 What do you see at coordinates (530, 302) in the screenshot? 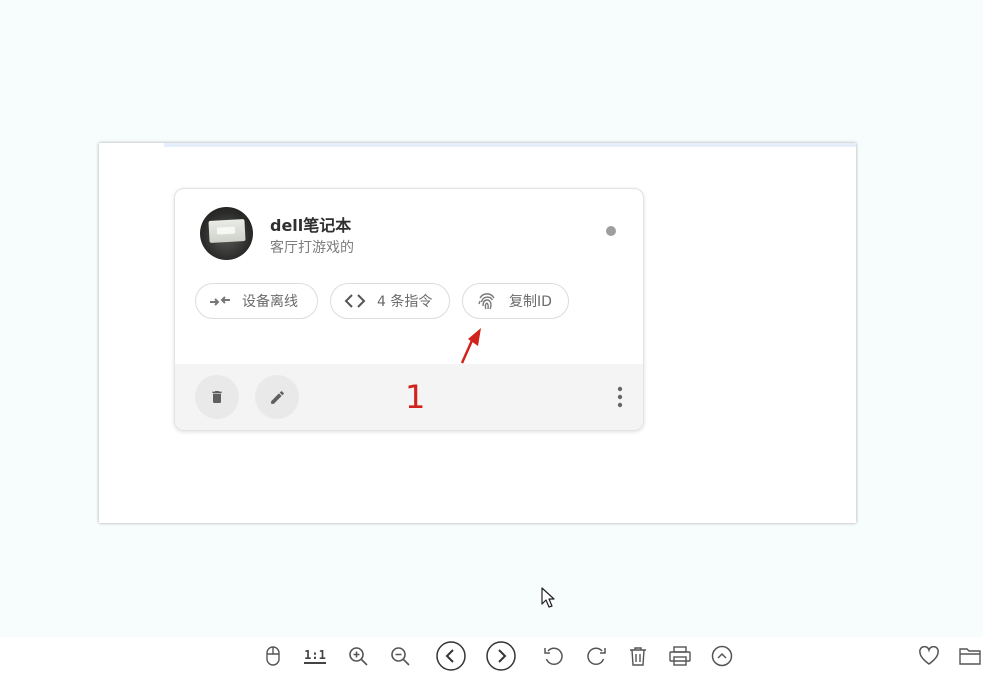
I see `copy-id-label: 复制ID` at bounding box center [530, 302].